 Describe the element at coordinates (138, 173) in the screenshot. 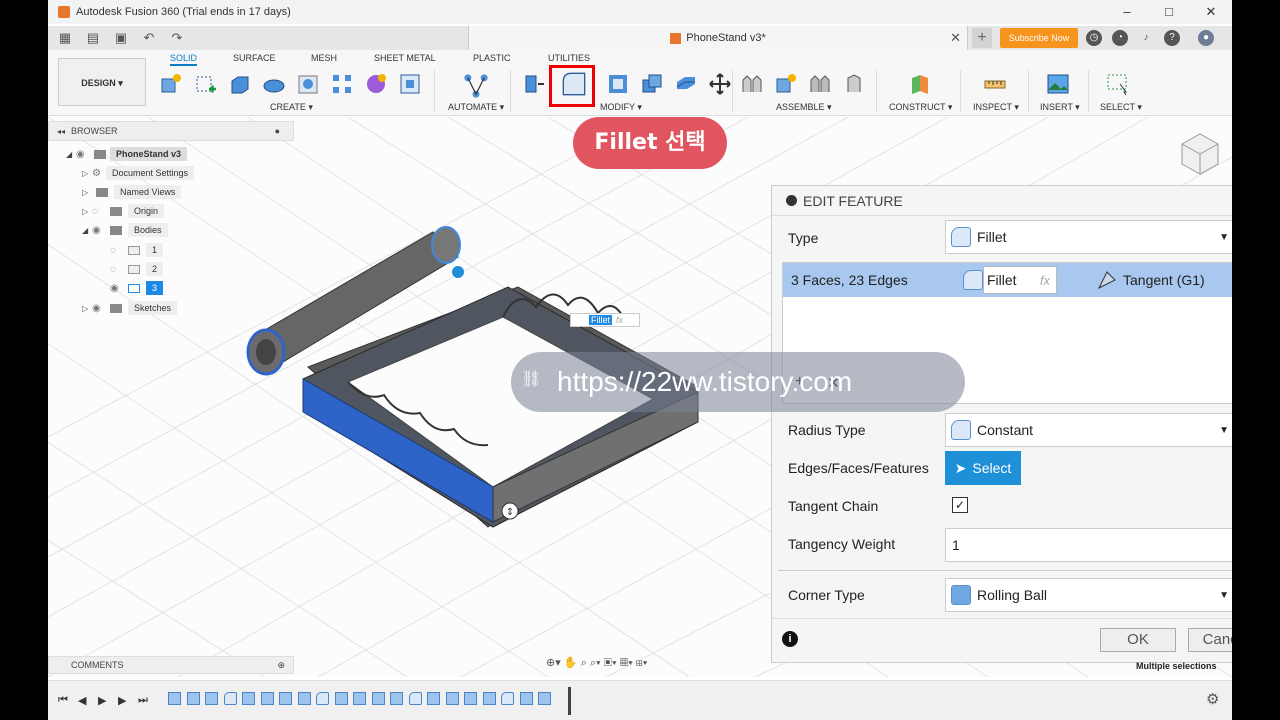

I see `browser-item-document-settings: ▷ ⚙ Document Settings` at that location.